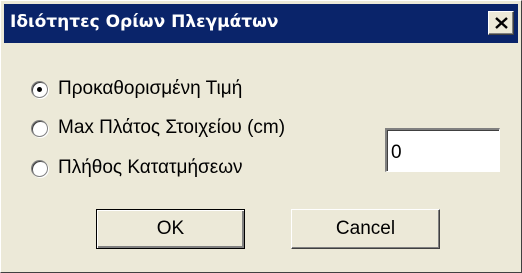 The height and width of the screenshot is (273, 522). Describe the element at coordinates (365, 229) in the screenshot. I see `cancel-button: Cancel` at that location.